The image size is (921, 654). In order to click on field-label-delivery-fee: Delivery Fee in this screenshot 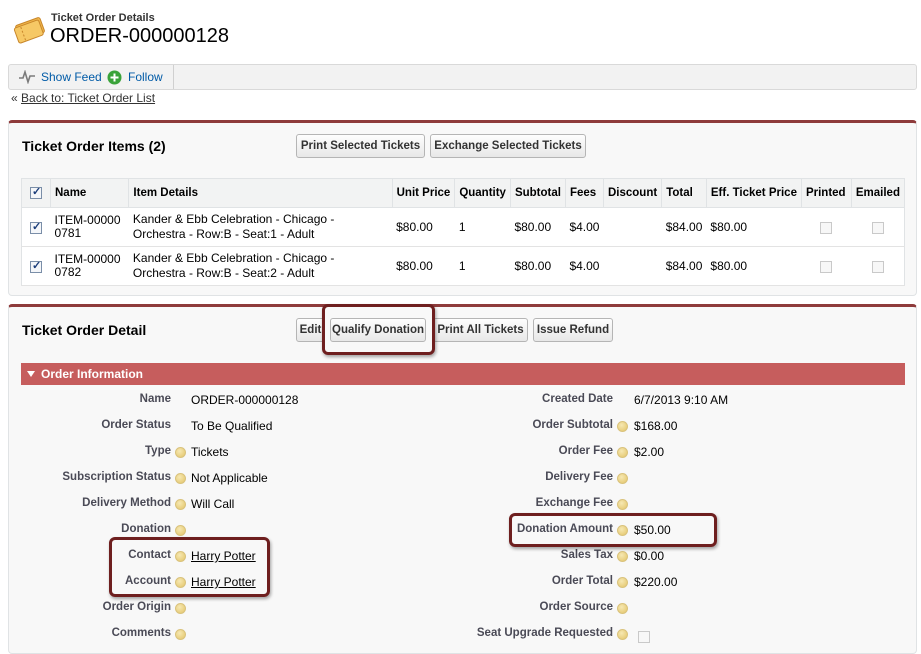, I will do `click(579, 477)`.